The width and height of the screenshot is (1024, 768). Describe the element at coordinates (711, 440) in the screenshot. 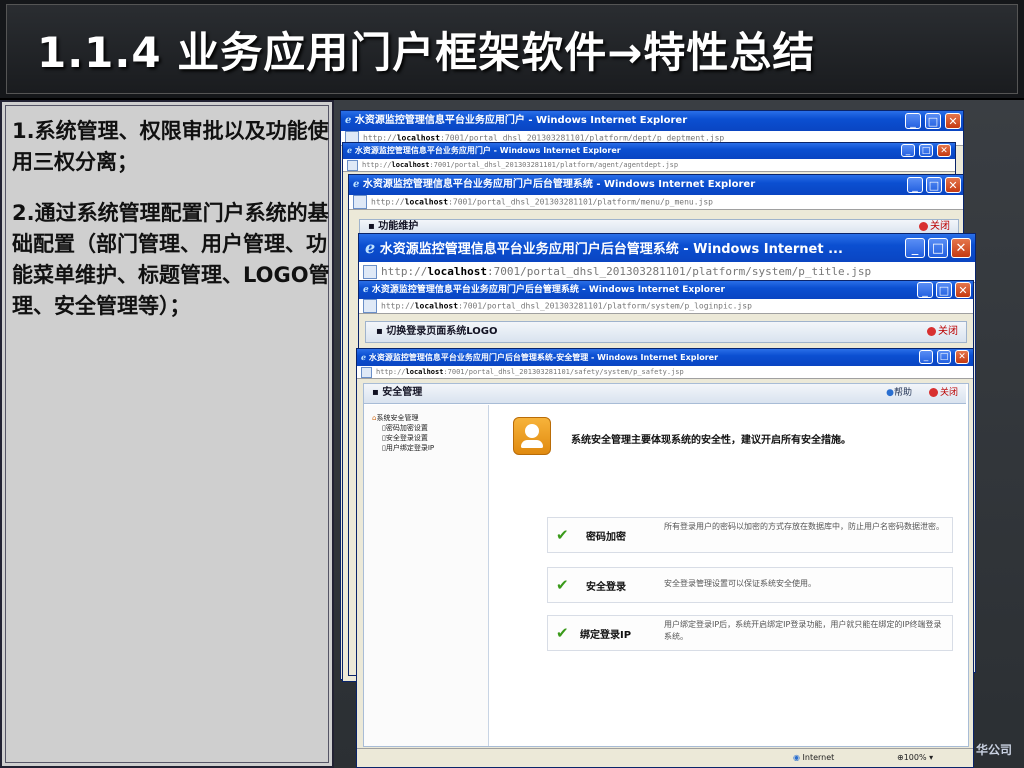

I see `security-headline: 系统安全管理主要体现系统的安全性，建议开启所有安全措施。` at that location.